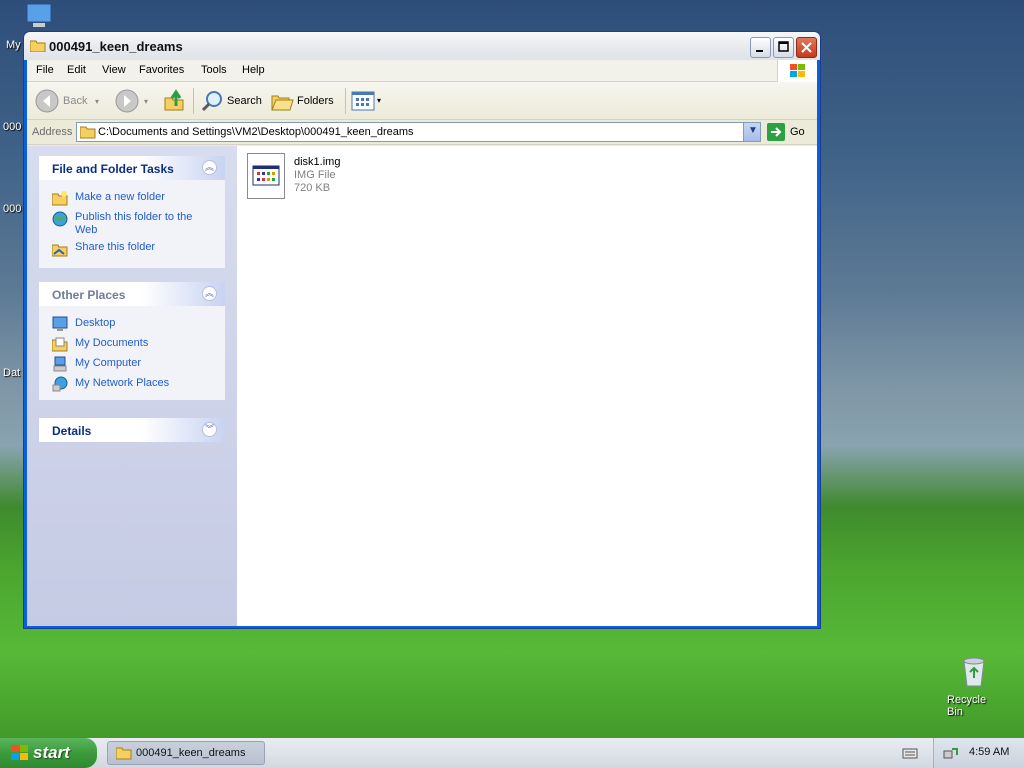 This screenshot has height=768, width=1024. I want to click on menu-edit: Edit, so click(76, 70).